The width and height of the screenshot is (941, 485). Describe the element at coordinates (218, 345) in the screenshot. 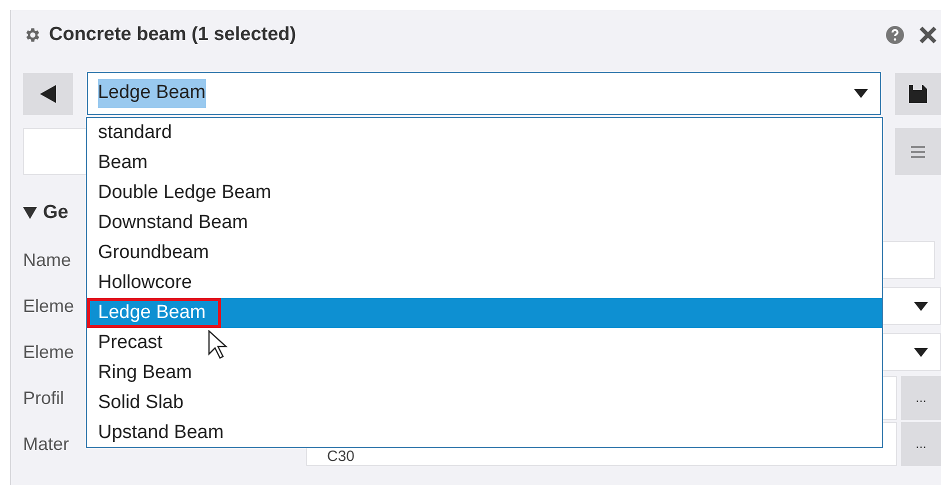

I see `cursor-icon` at that location.